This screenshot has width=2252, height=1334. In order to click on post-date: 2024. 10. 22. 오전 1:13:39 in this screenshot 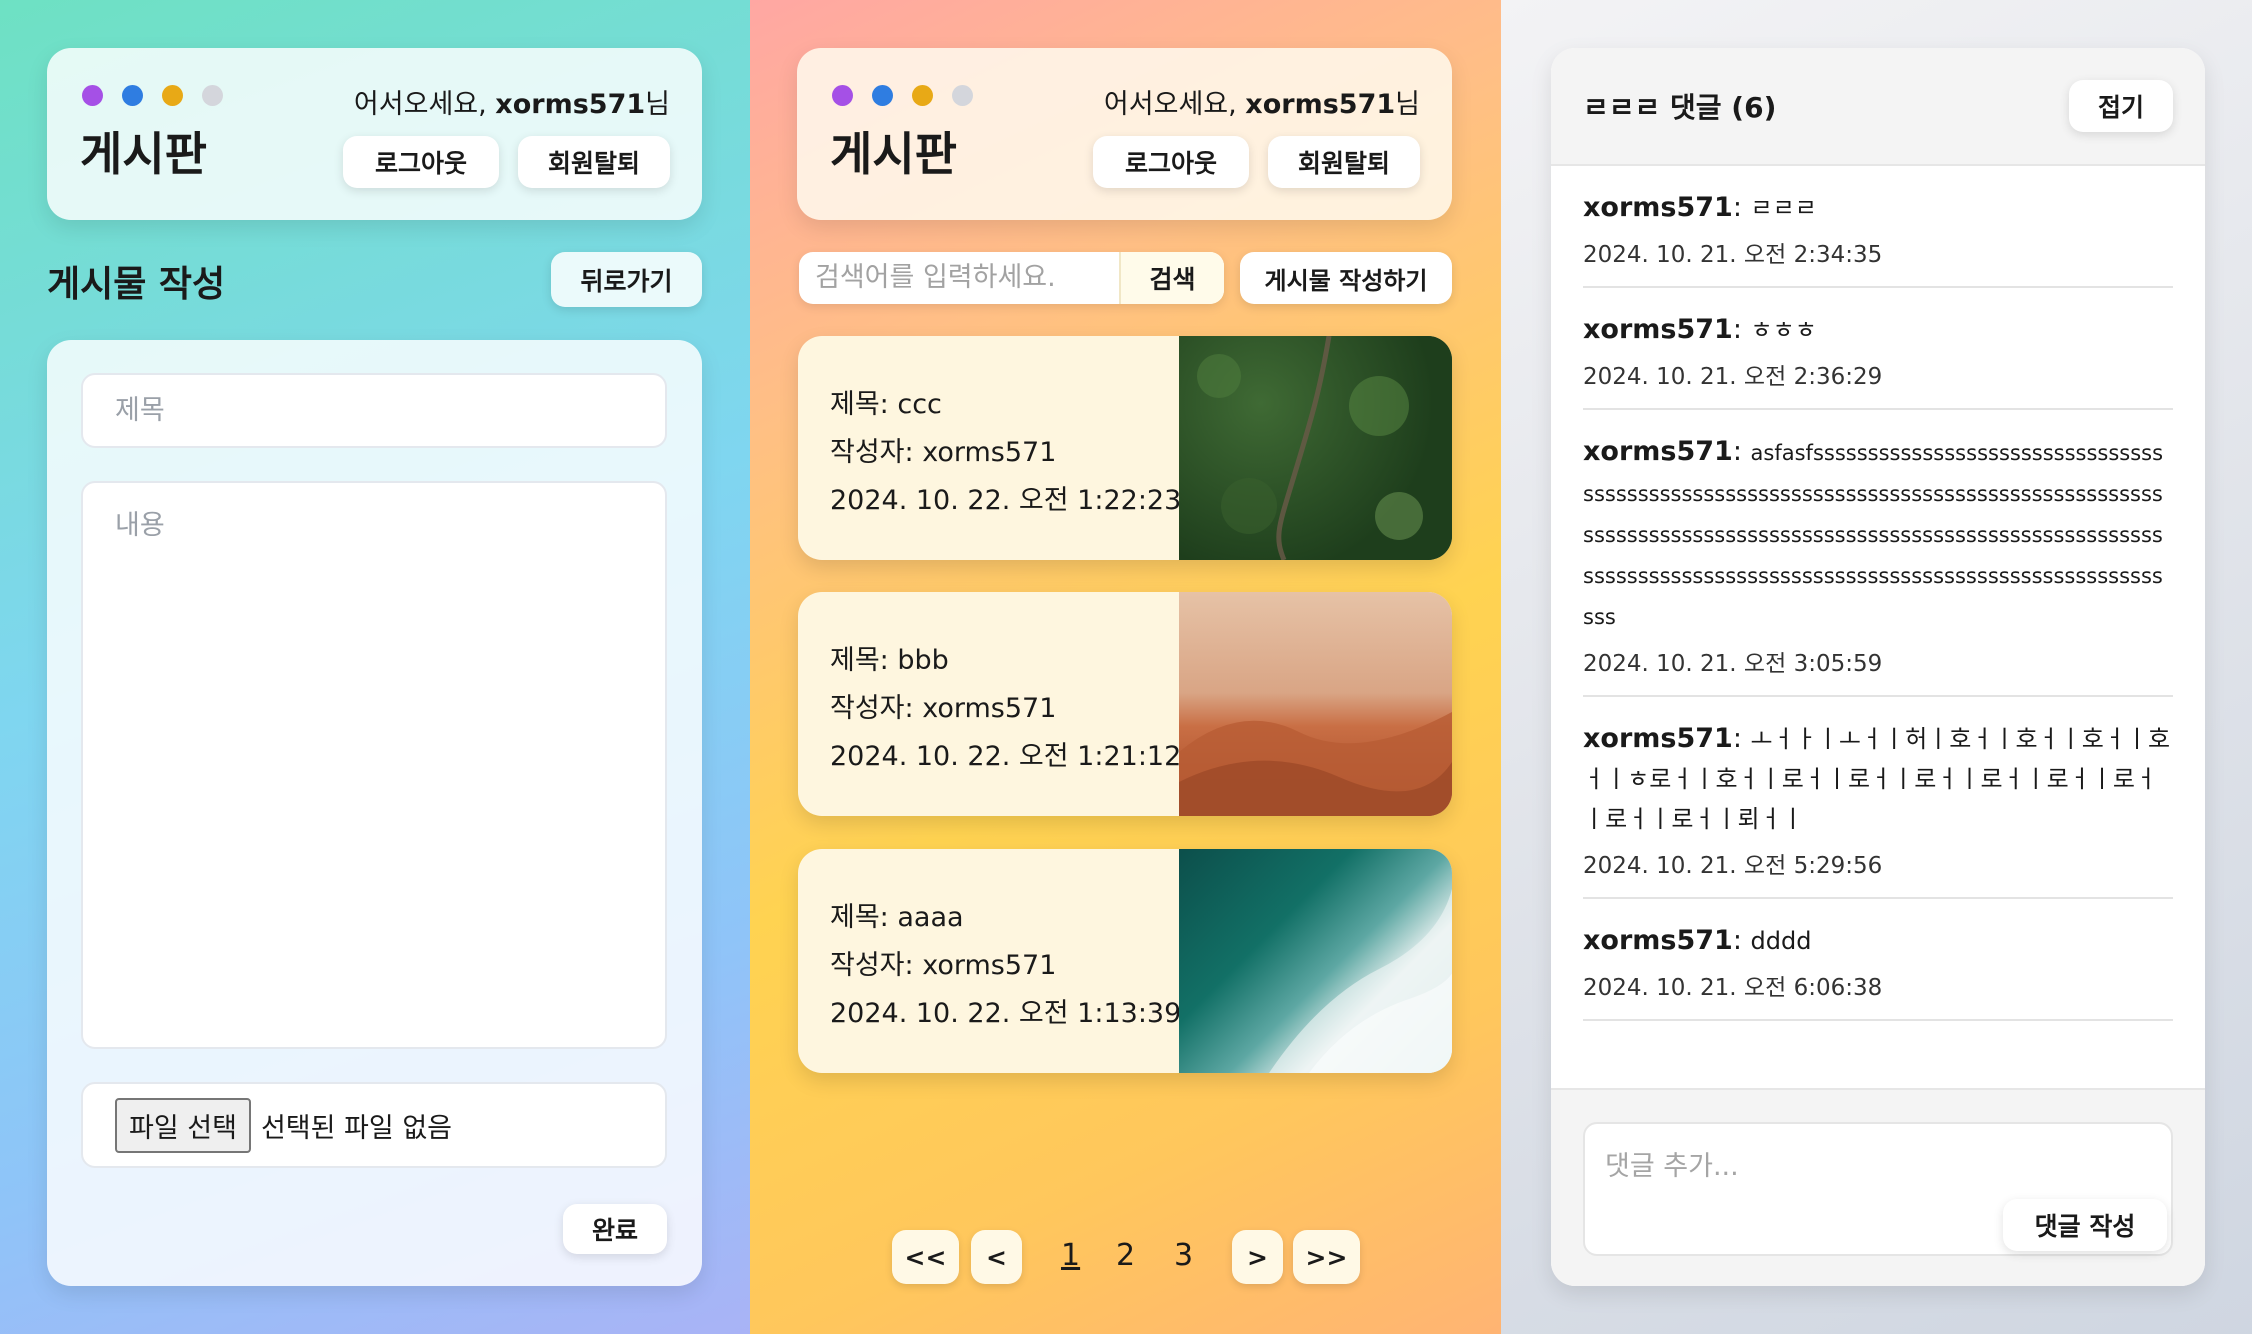, I will do `click(1006, 1013)`.